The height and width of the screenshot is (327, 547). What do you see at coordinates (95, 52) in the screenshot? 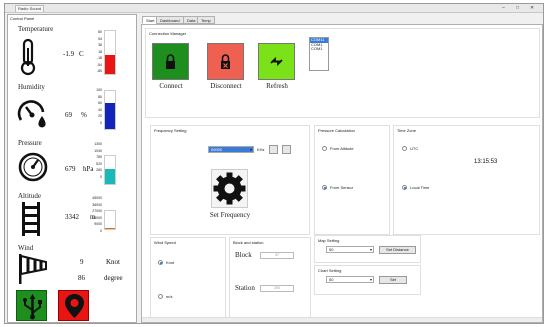
I see `temperature-scale: 80 54 36 18 -18 -54 -80` at bounding box center [95, 52].